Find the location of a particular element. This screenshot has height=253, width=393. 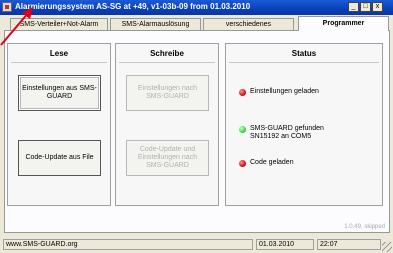

time-field: 22:07 is located at coordinates (349, 244).